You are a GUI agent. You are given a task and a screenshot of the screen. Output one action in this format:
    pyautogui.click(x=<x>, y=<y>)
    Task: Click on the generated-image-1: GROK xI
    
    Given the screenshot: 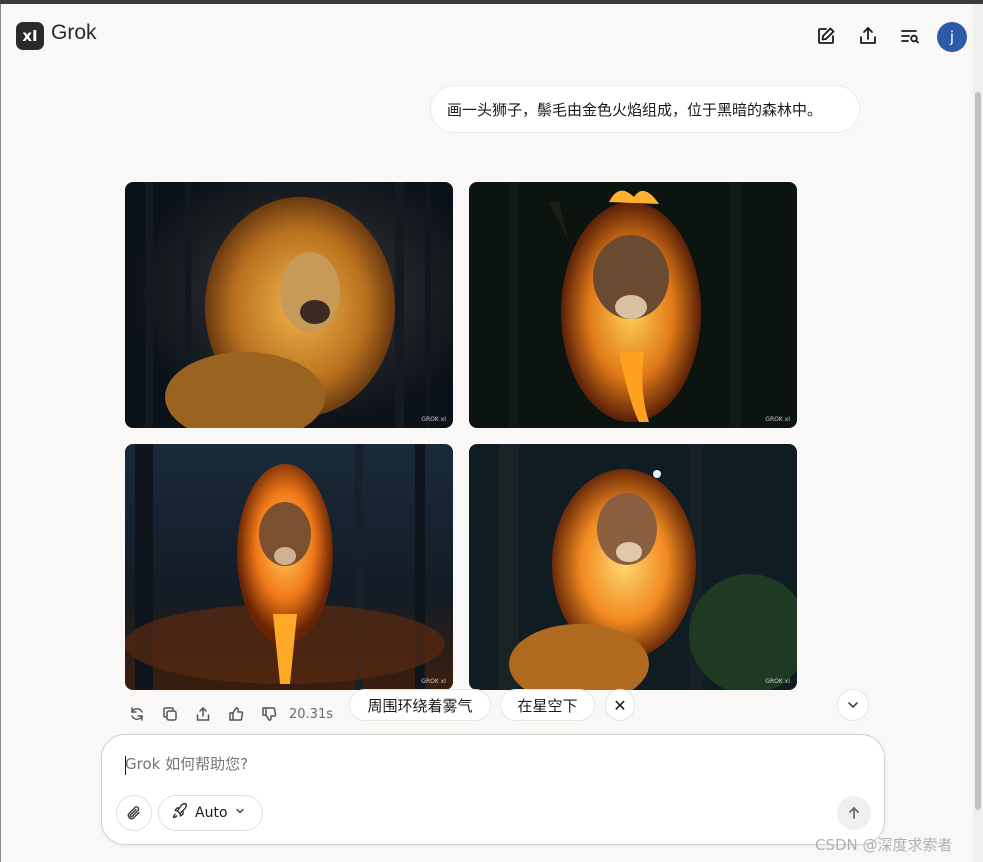 What is the action you would take?
    pyautogui.click(x=289, y=305)
    